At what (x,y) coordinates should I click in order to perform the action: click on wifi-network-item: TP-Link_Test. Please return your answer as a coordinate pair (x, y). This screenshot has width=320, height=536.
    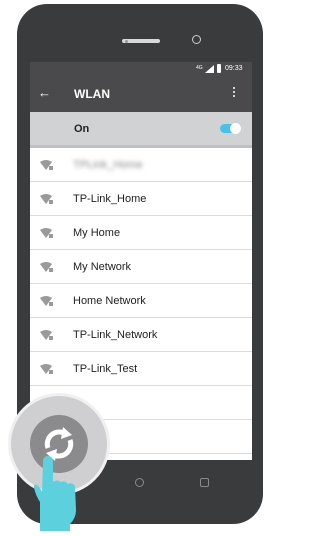
    Looking at the image, I should click on (141, 369).